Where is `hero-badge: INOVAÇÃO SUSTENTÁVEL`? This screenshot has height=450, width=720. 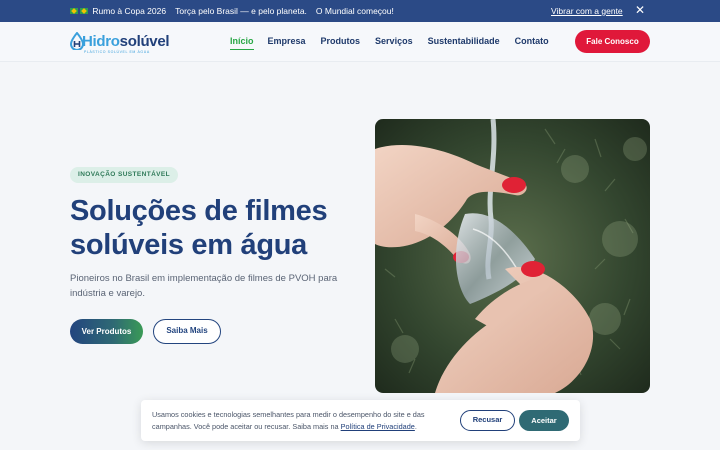 hero-badge: INOVAÇÃO SUSTENTÁVEL is located at coordinates (124, 175).